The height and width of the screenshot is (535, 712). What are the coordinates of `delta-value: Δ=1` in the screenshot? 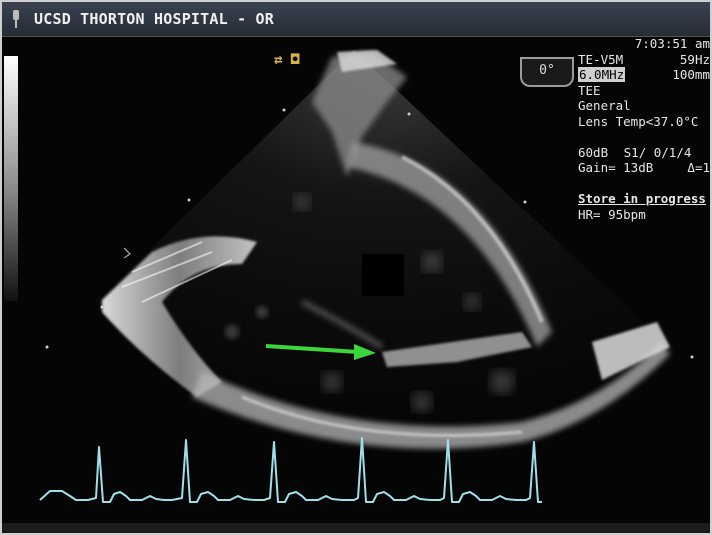 It's located at (698, 167).